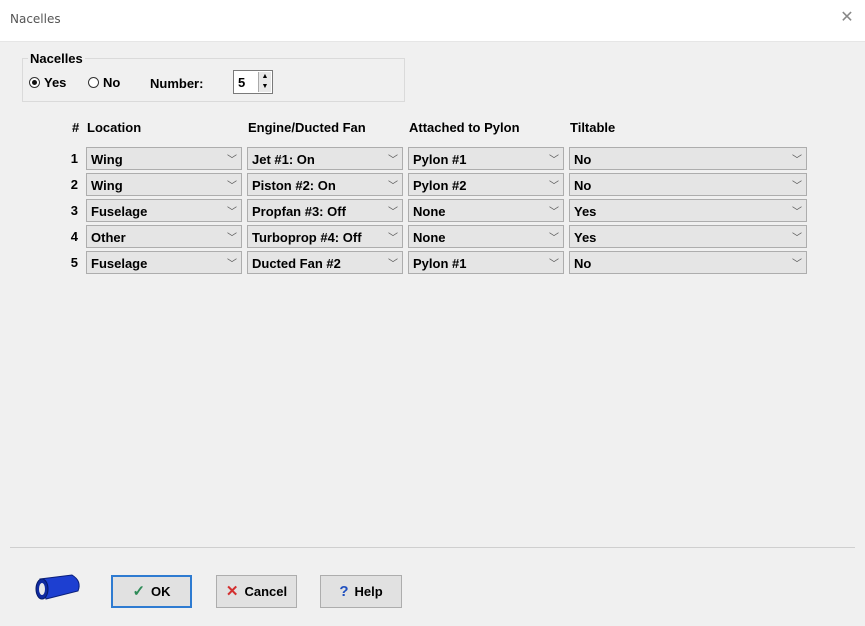 This screenshot has height=626, width=865. I want to click on row-number: 3, so click(74, 210).